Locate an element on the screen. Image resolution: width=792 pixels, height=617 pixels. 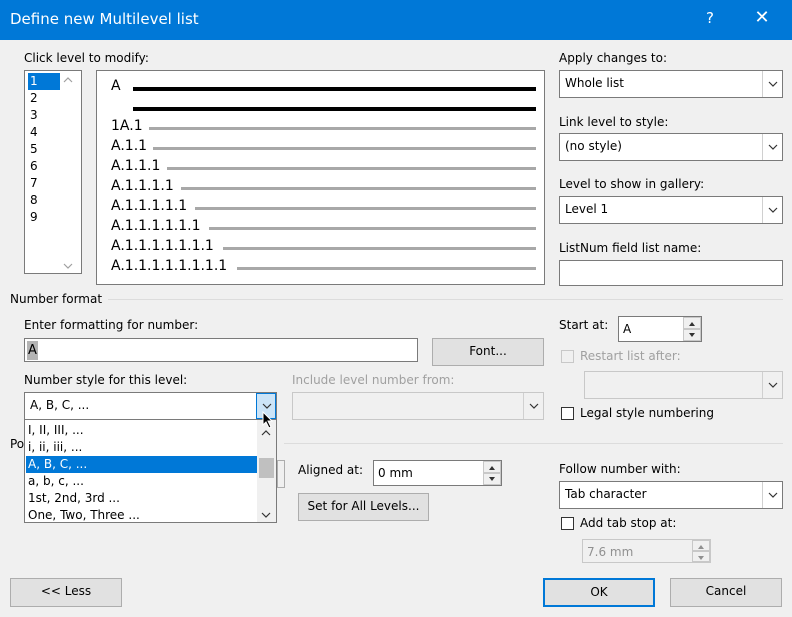
level-item-1: 1 is located at coordinates (44, 81).